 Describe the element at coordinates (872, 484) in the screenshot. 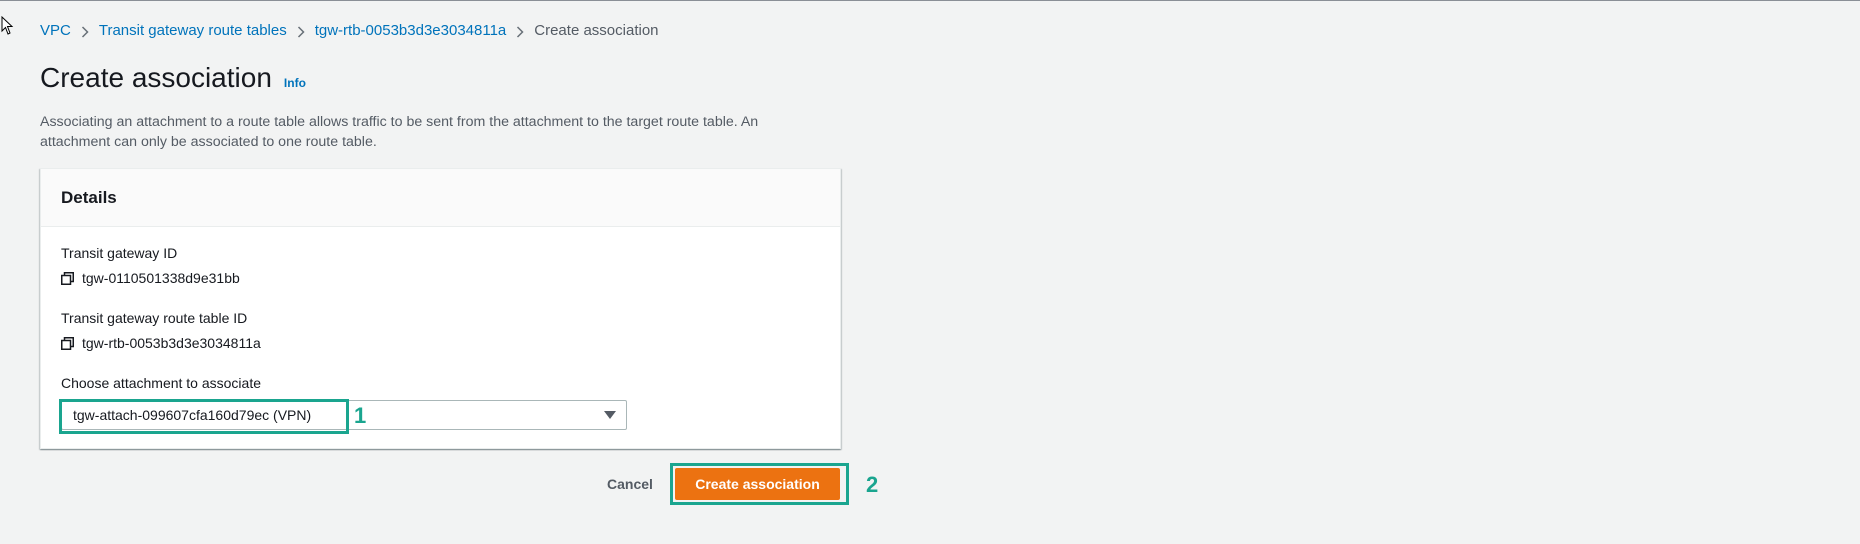

I see `annotation-step-2: 2` at that location.